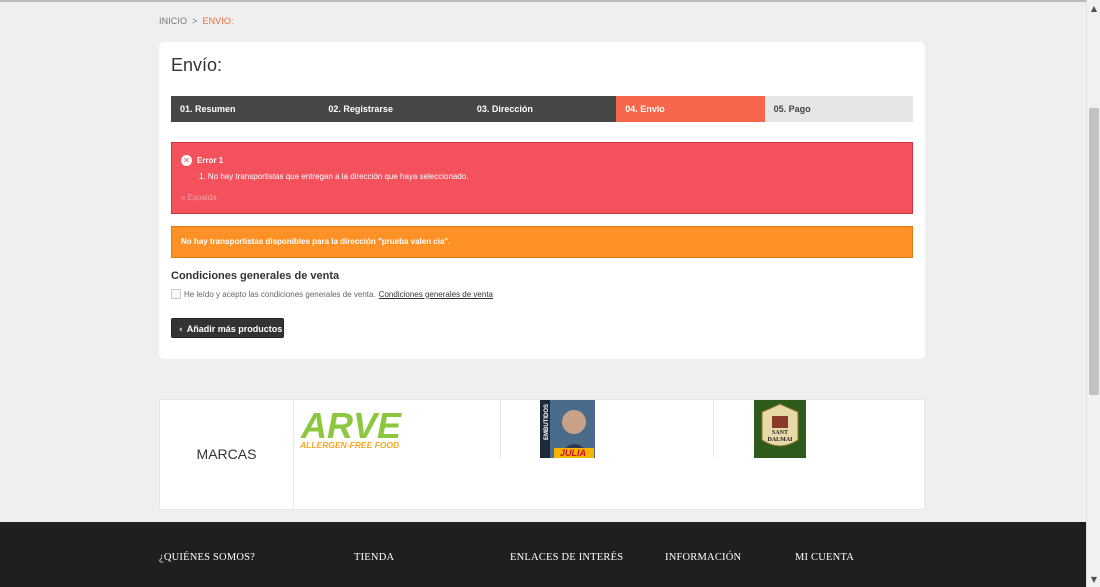 This screenshot has height=587, width=1100. I want to click on top-border, so click(543, 1).